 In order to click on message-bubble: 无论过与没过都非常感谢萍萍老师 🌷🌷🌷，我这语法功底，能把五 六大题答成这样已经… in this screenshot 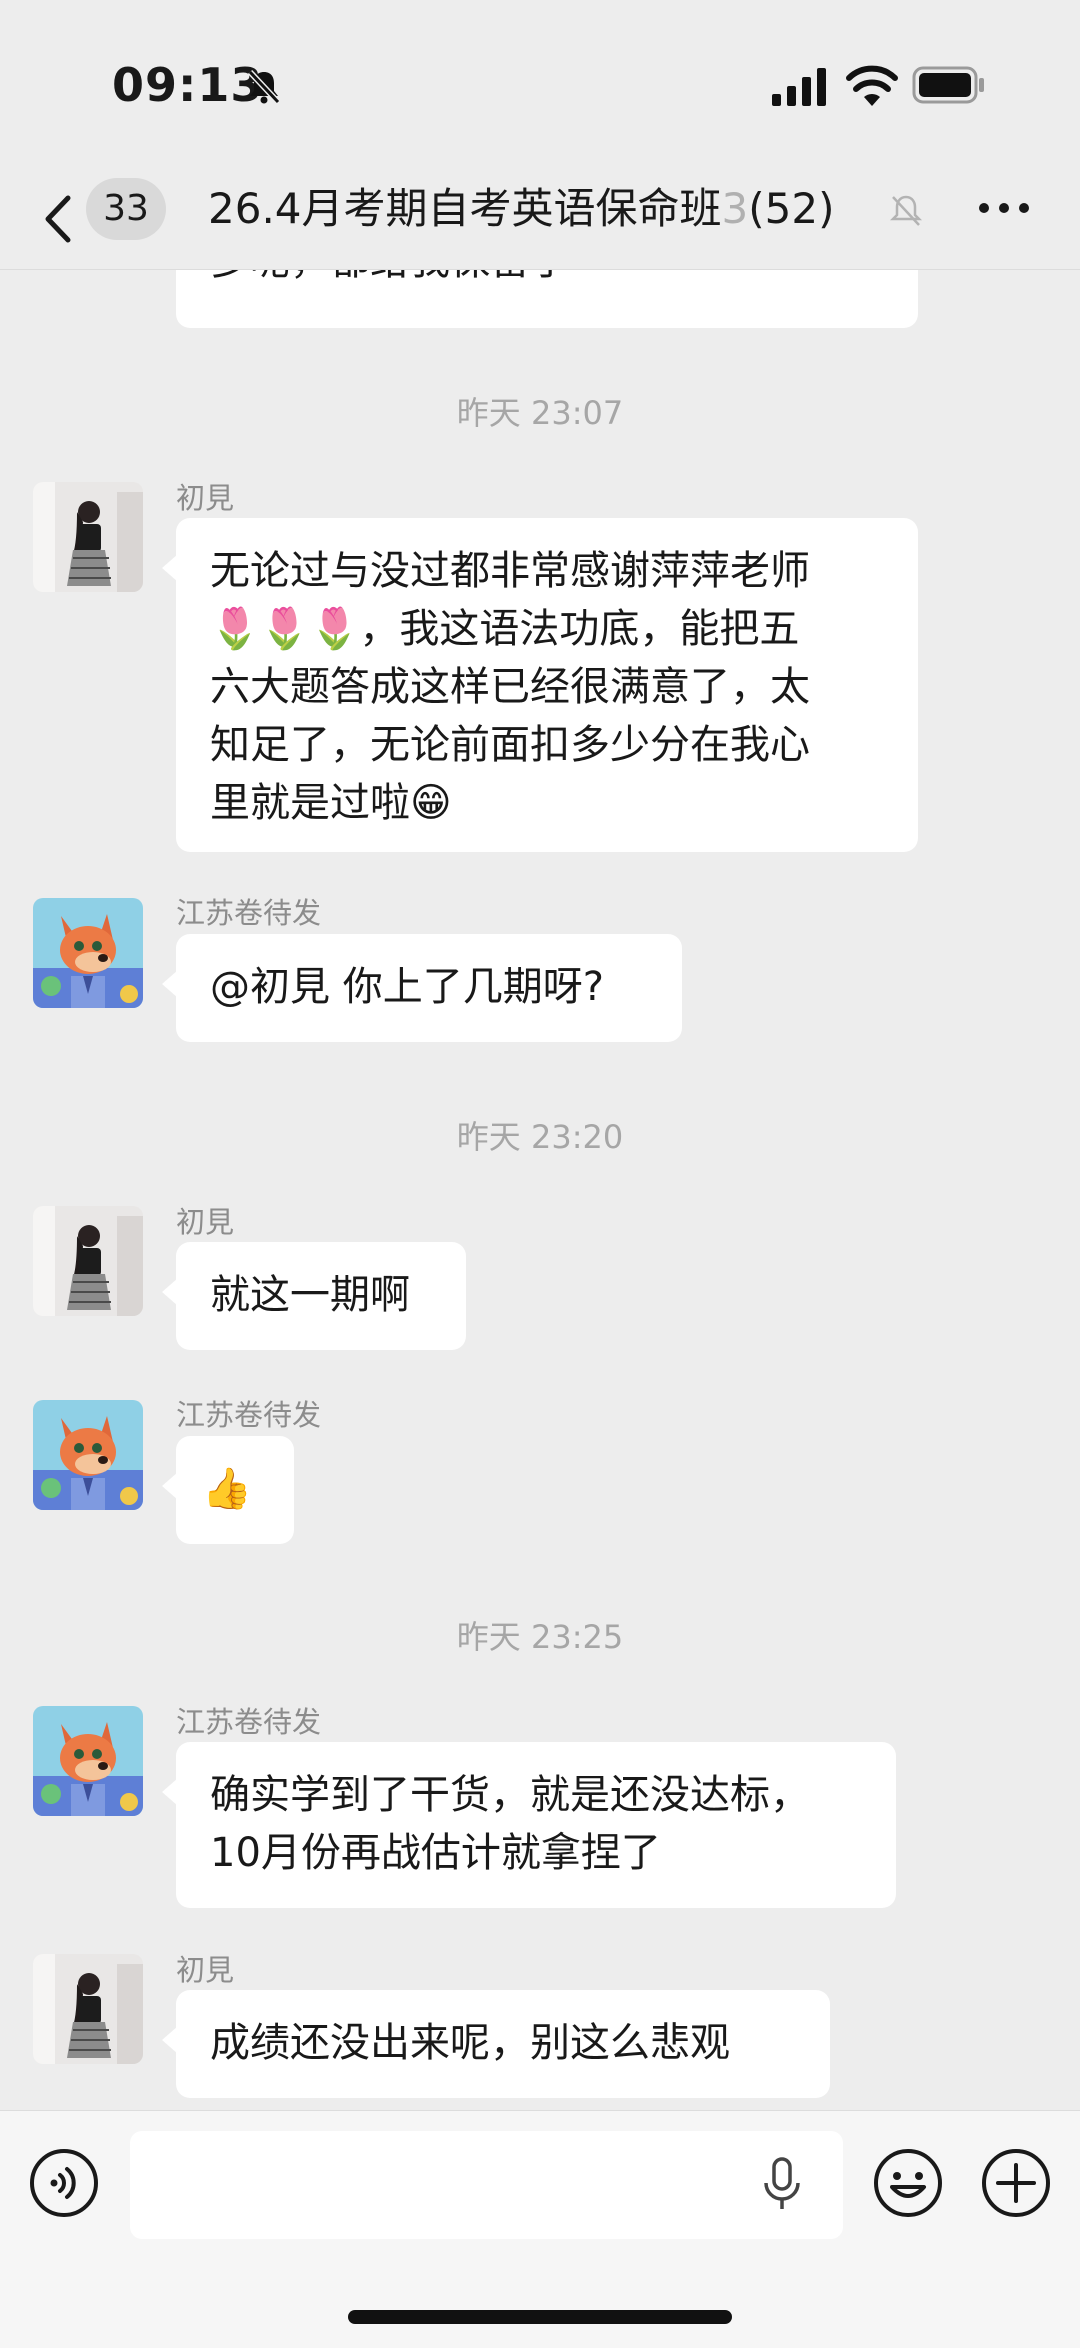, I will do `click(540, 685)`.